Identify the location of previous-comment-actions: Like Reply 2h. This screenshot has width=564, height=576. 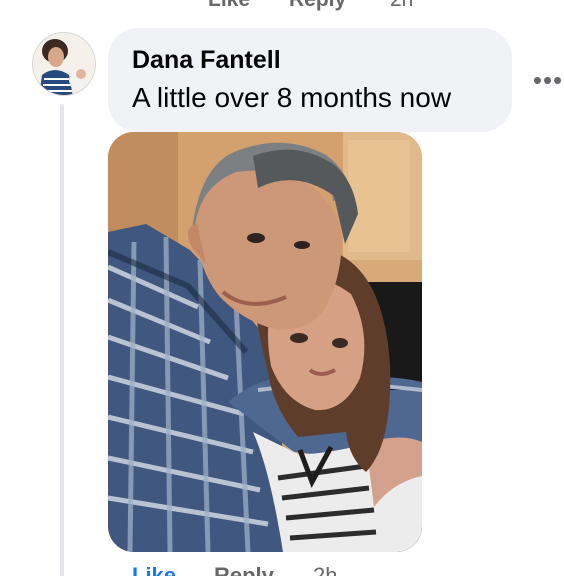
(282, 9).